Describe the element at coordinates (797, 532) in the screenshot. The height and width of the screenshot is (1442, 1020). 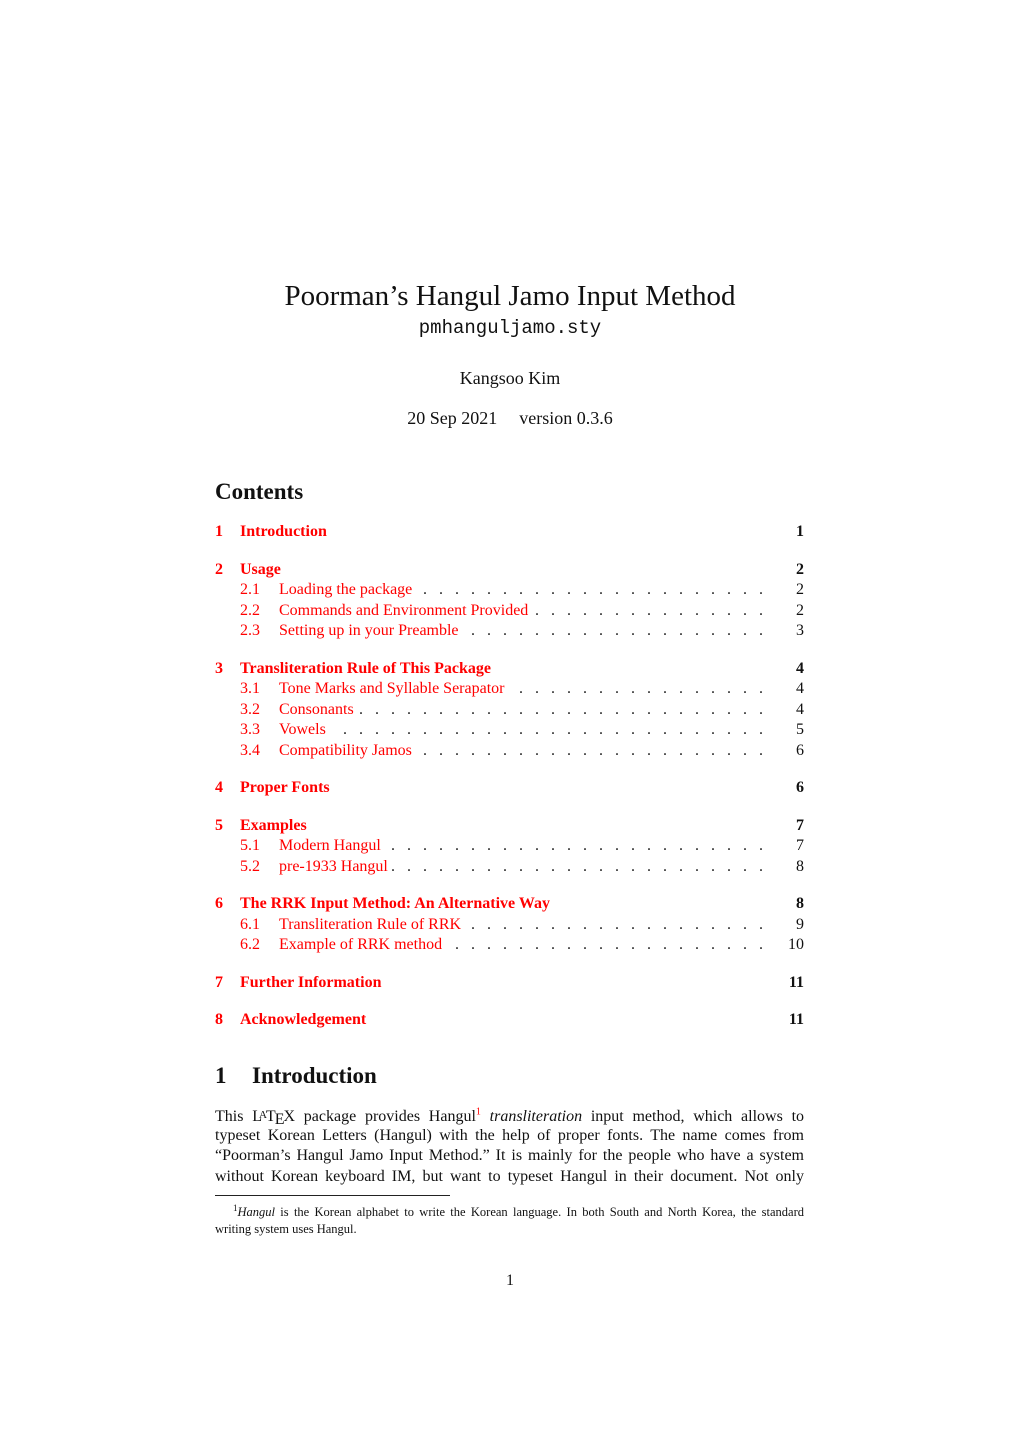
I see `toc-entry-page: 1` at that location.